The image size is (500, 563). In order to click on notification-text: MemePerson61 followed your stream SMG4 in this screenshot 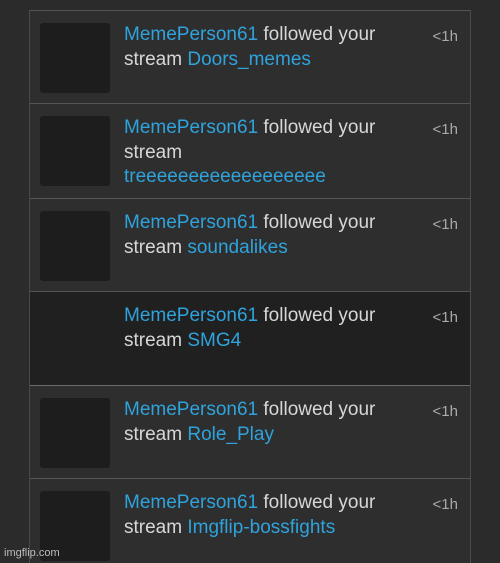, I will do `click(269, 328)`.